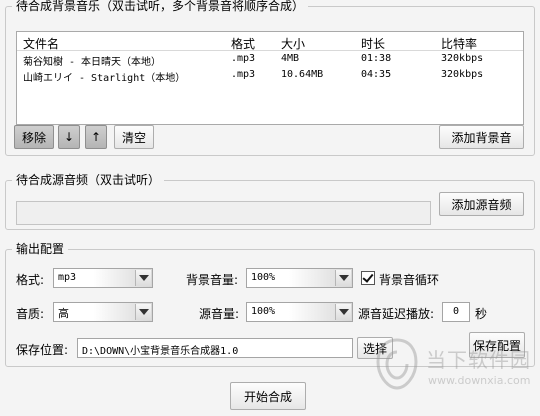 The width and height of the screenshot is (540, 416). Describe the element at coordinates (63, 313) in the screenshot. I see `quality-value: 高` at that location.